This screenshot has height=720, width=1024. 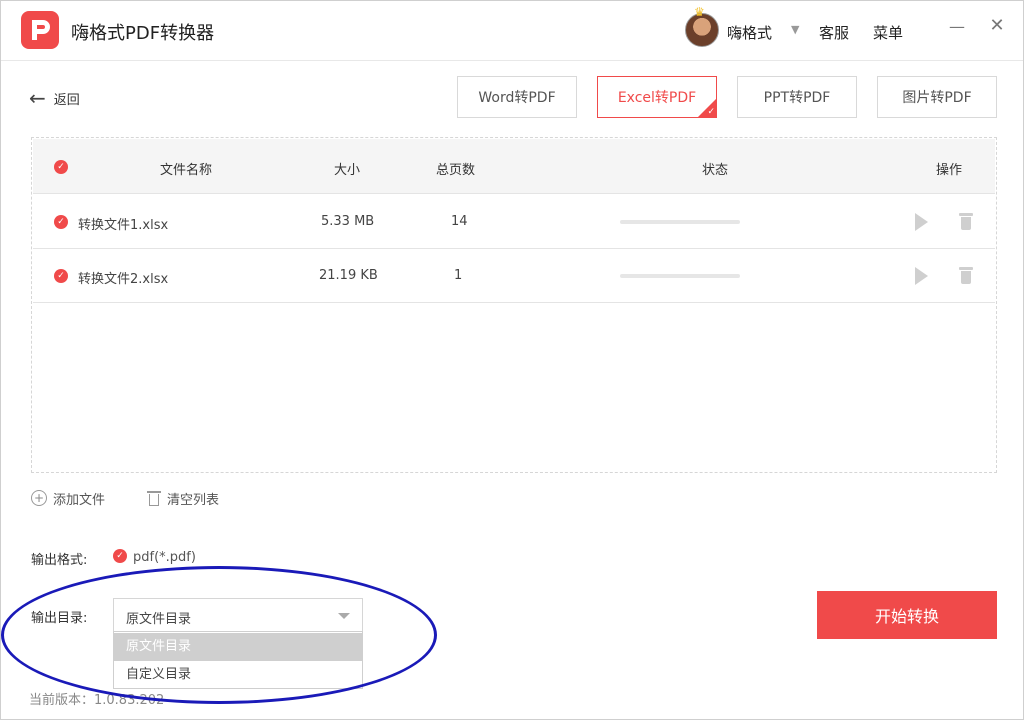 What do you see at coordinates (143, 33) in the screenshot?
I see `app-title: 嗨格式PDF转换器` at bounding box center [143, 33].